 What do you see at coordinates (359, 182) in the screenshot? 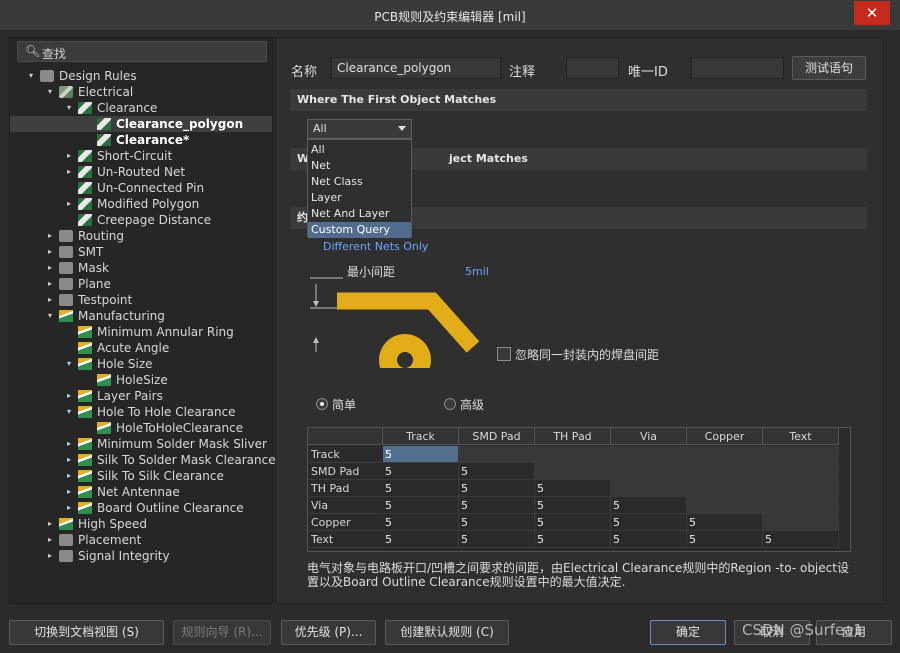
I see `scope-option: Net Class` at bounding box center [359, 182].